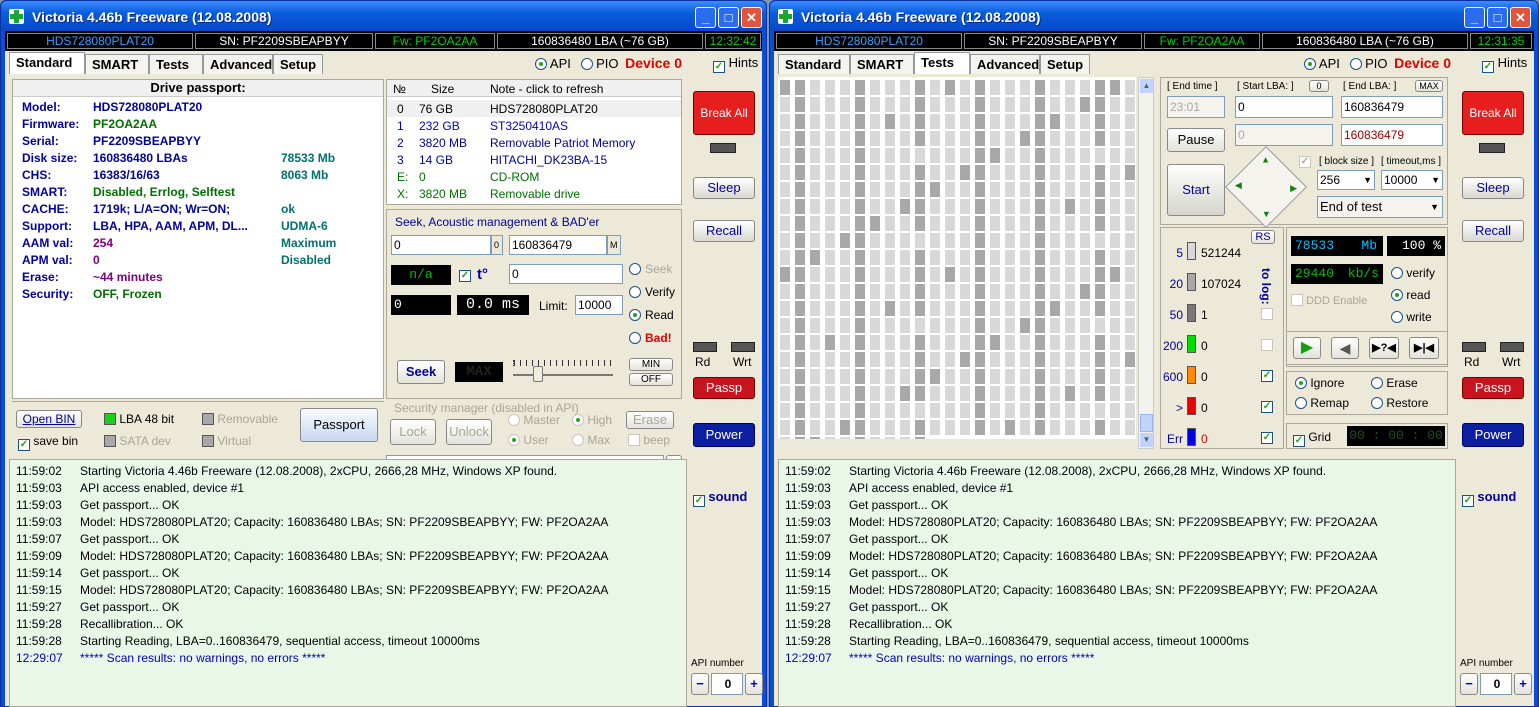 This screenshot has width=1539, height=707. Describe the element at coordinates (49, 419) in the screenshot. I see `open-bin-button: Open BIN` at that location.